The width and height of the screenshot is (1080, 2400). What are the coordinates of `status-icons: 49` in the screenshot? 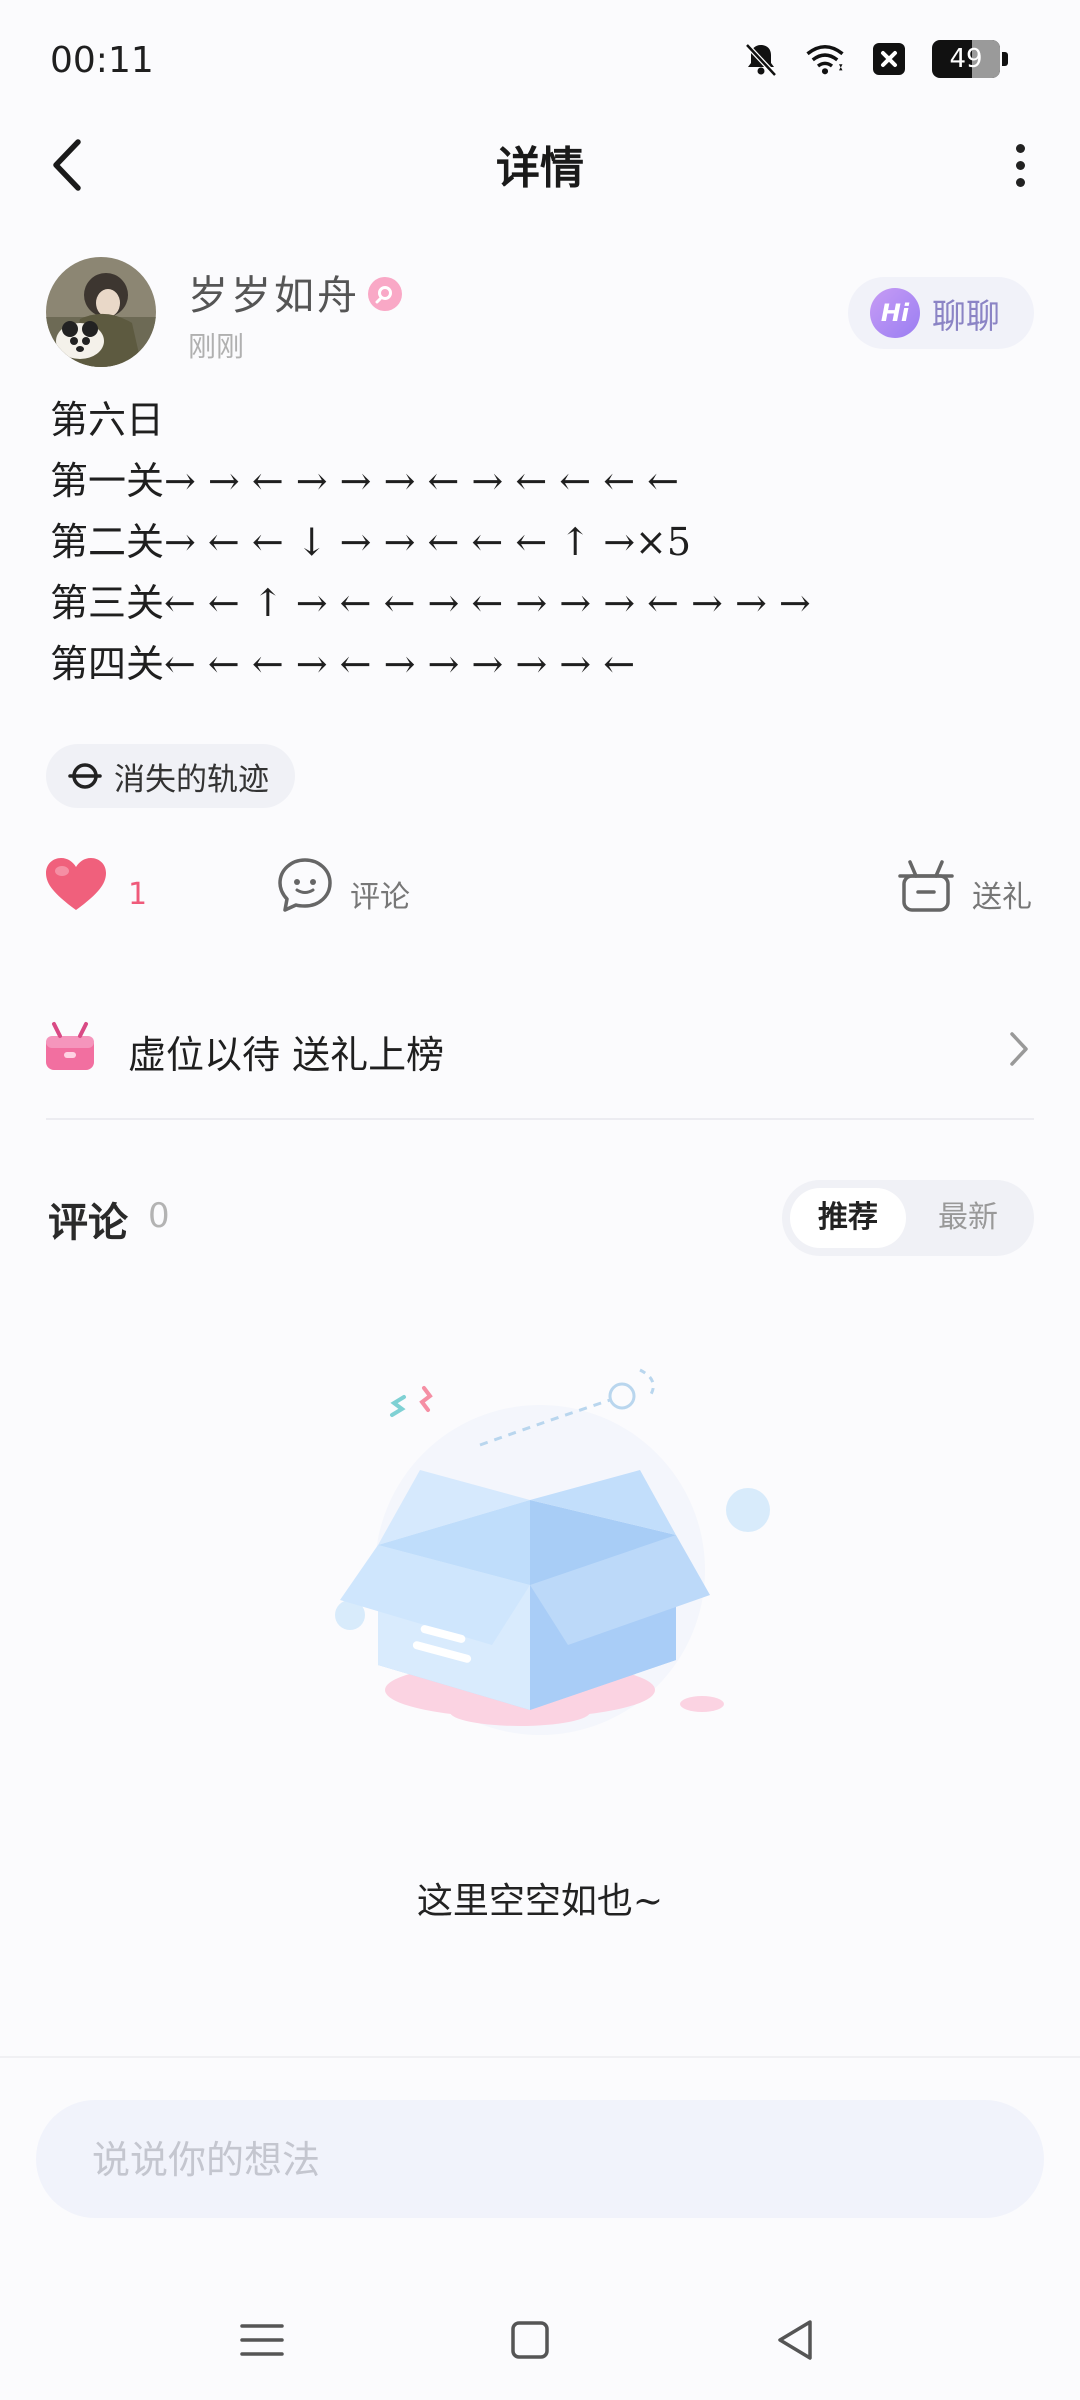 It's located at (874, 59).